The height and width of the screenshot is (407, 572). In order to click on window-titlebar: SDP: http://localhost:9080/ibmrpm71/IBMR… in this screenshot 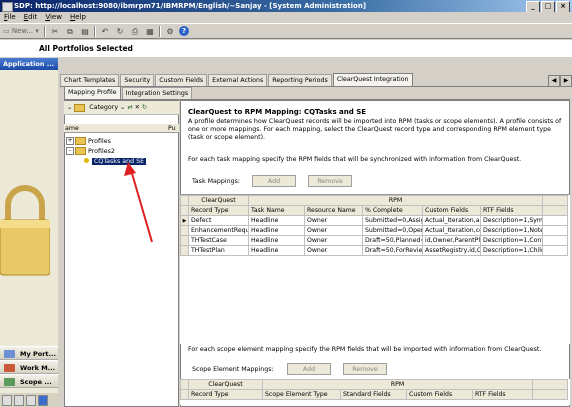, I will do `click(286, 6)`.